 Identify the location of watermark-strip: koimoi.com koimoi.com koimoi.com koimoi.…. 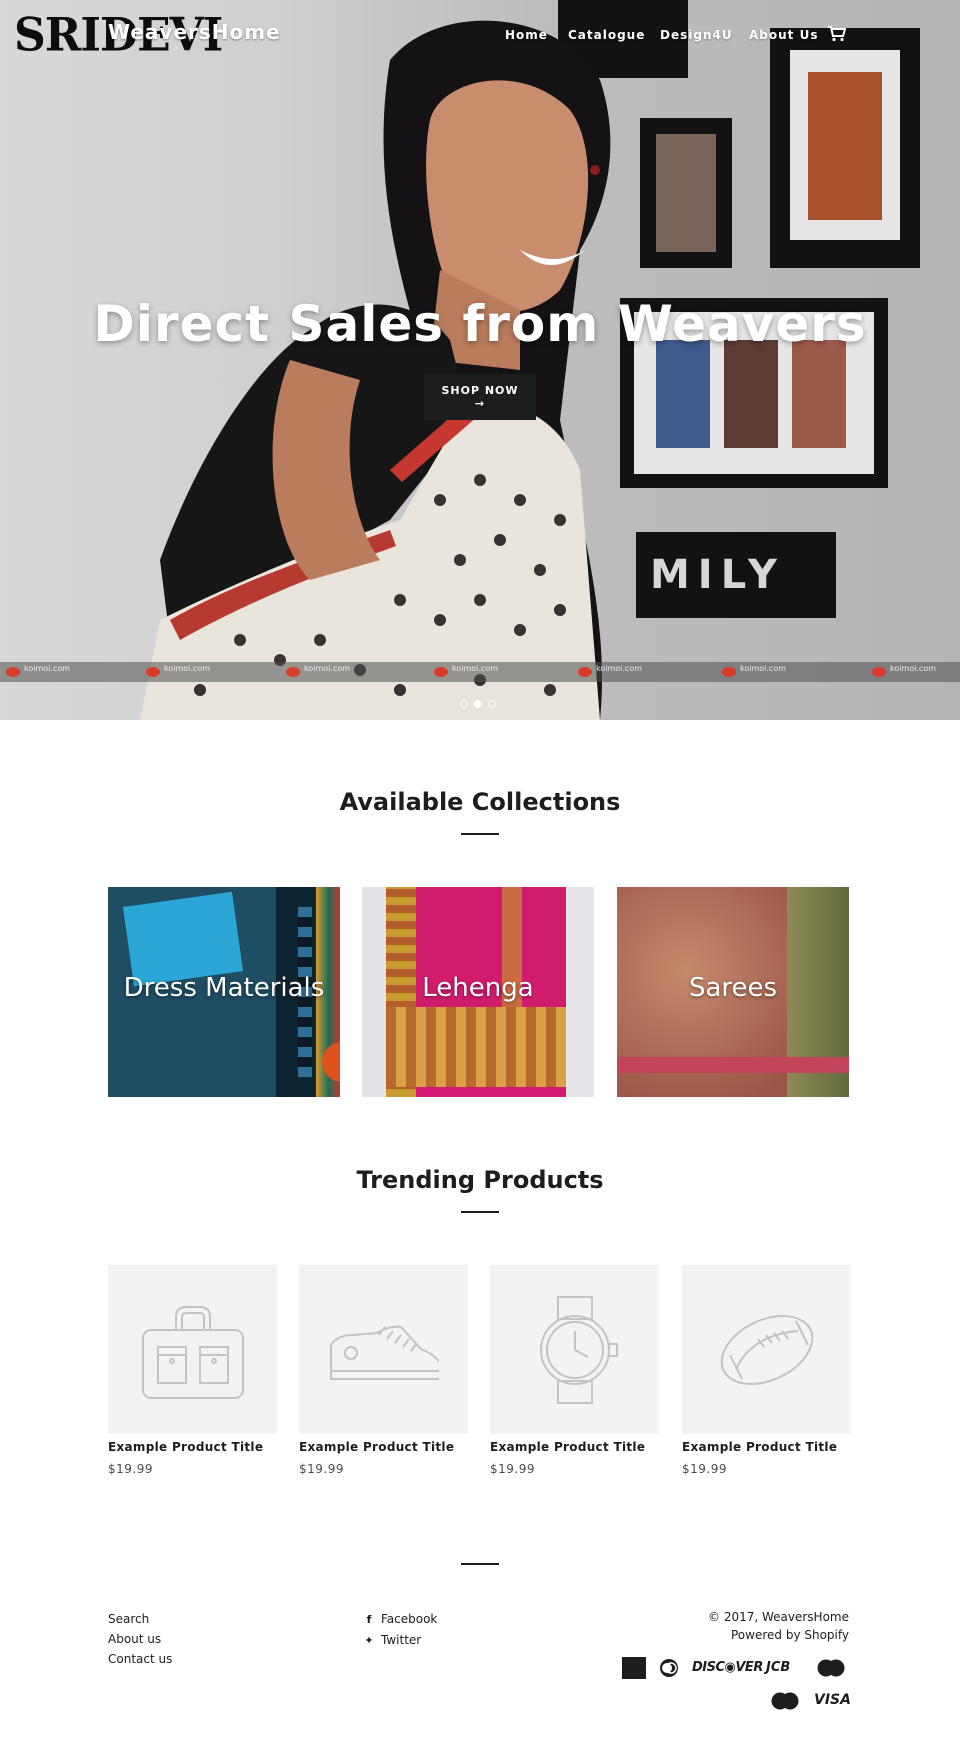
(480, 672).